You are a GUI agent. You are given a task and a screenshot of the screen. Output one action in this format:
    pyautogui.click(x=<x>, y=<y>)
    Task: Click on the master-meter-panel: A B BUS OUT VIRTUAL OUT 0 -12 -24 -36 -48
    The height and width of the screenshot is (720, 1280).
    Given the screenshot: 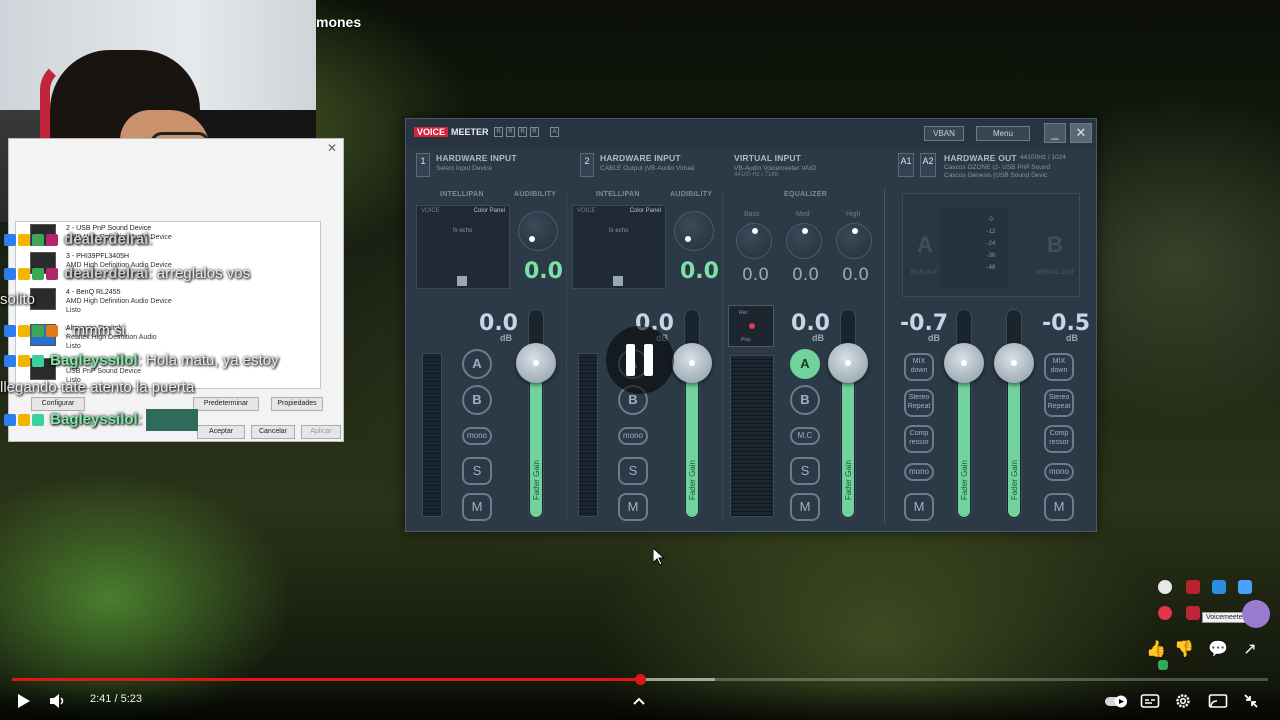 What is the action you would take?
    pyautogui.click(x=991, y=245)
    